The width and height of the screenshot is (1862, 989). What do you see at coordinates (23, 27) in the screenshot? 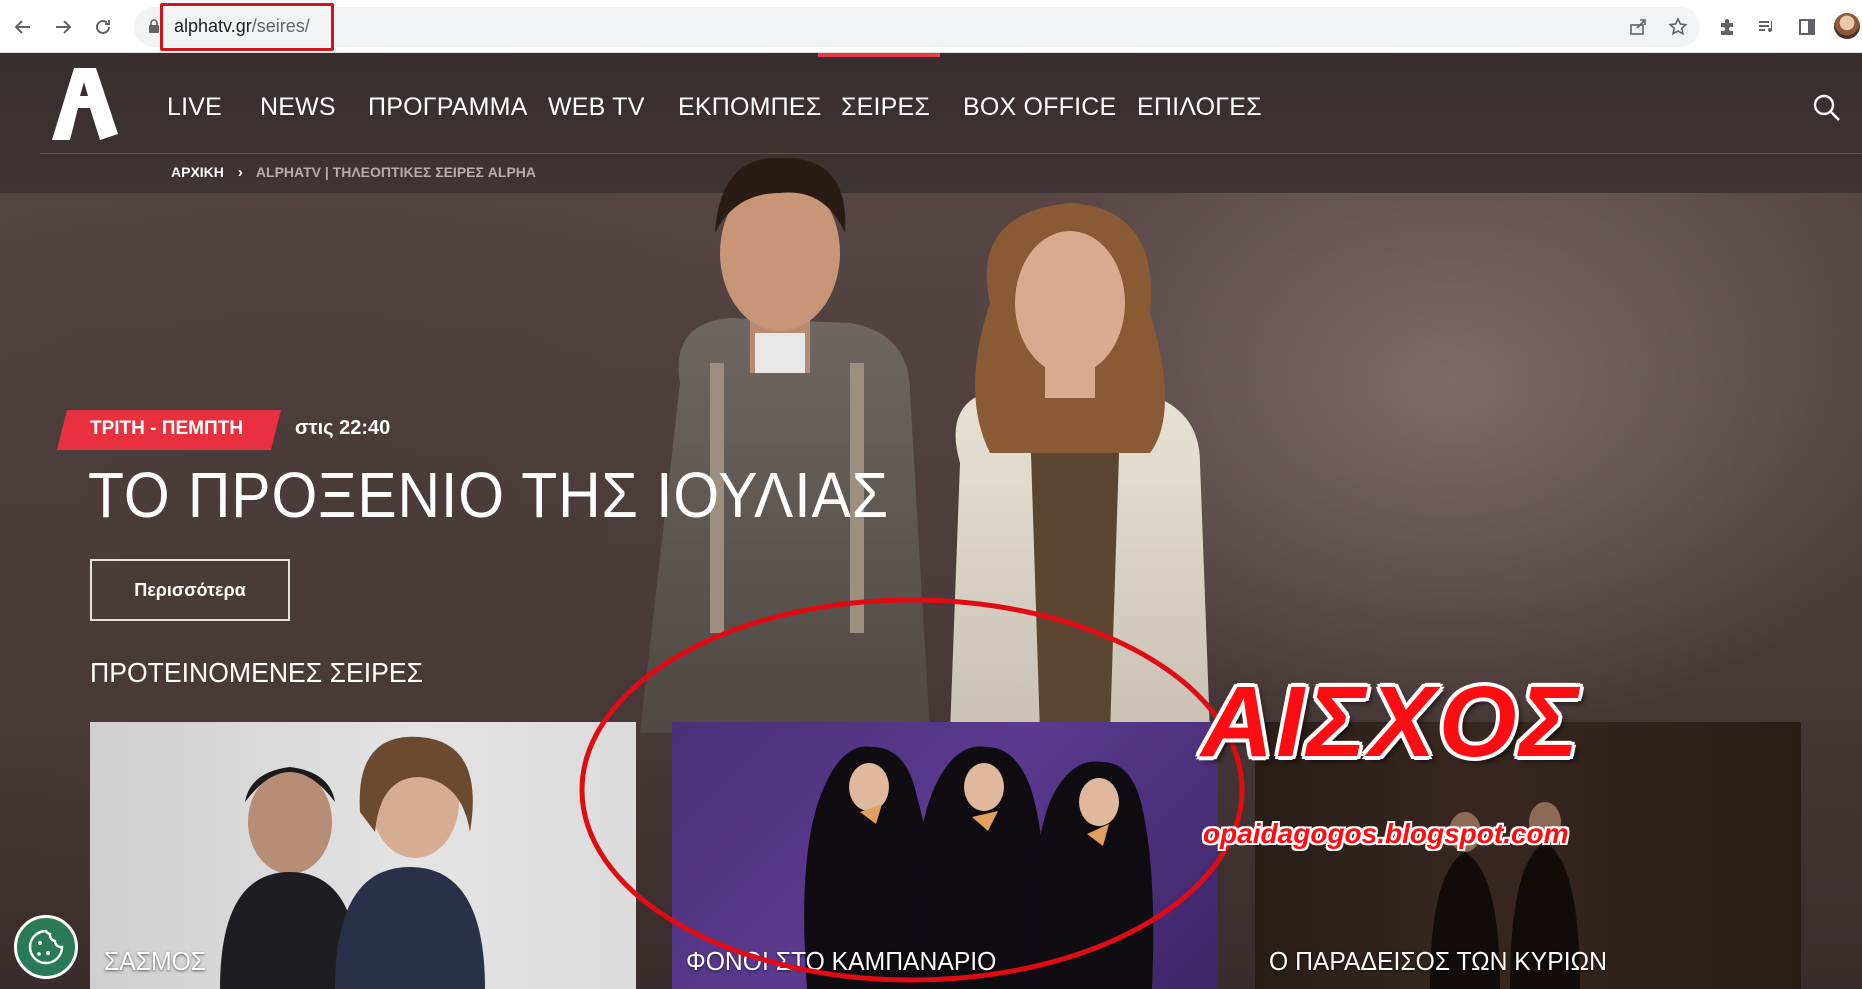
I see `back-icon` at bounding box center [23, 27].